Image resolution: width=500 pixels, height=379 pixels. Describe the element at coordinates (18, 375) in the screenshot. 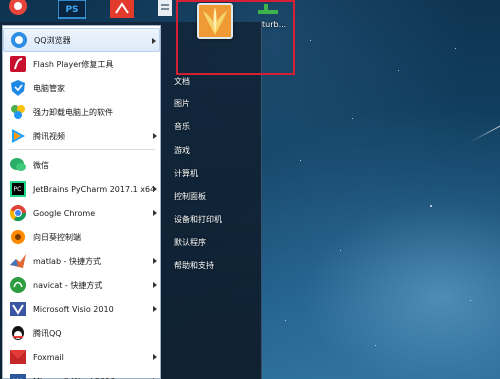

I see `word-icon: W` at that location.